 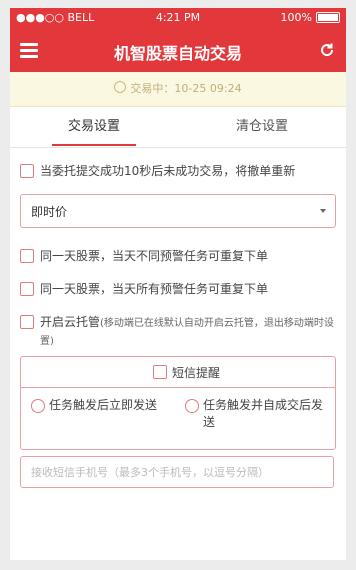 I want to click on cloud-hosting-label: 开启云托管, so click(x=70, y=322).